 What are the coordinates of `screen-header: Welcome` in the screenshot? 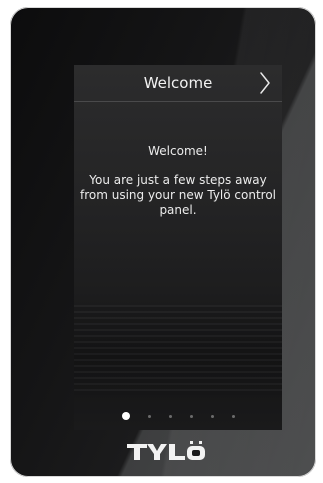 It's located at (178, 83).